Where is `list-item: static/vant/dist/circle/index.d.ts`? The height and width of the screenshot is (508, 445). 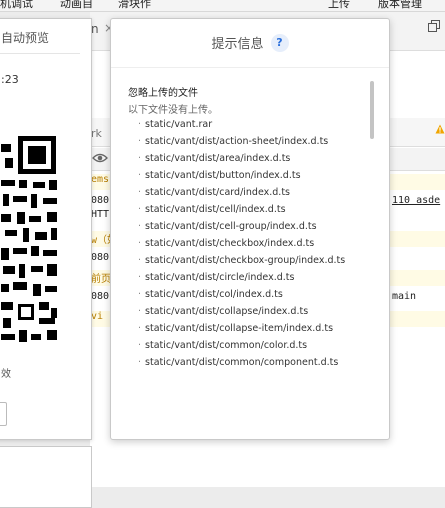 list-item: static/vant/dist/circle/index.d.ts is located at coordinates (241, 277).